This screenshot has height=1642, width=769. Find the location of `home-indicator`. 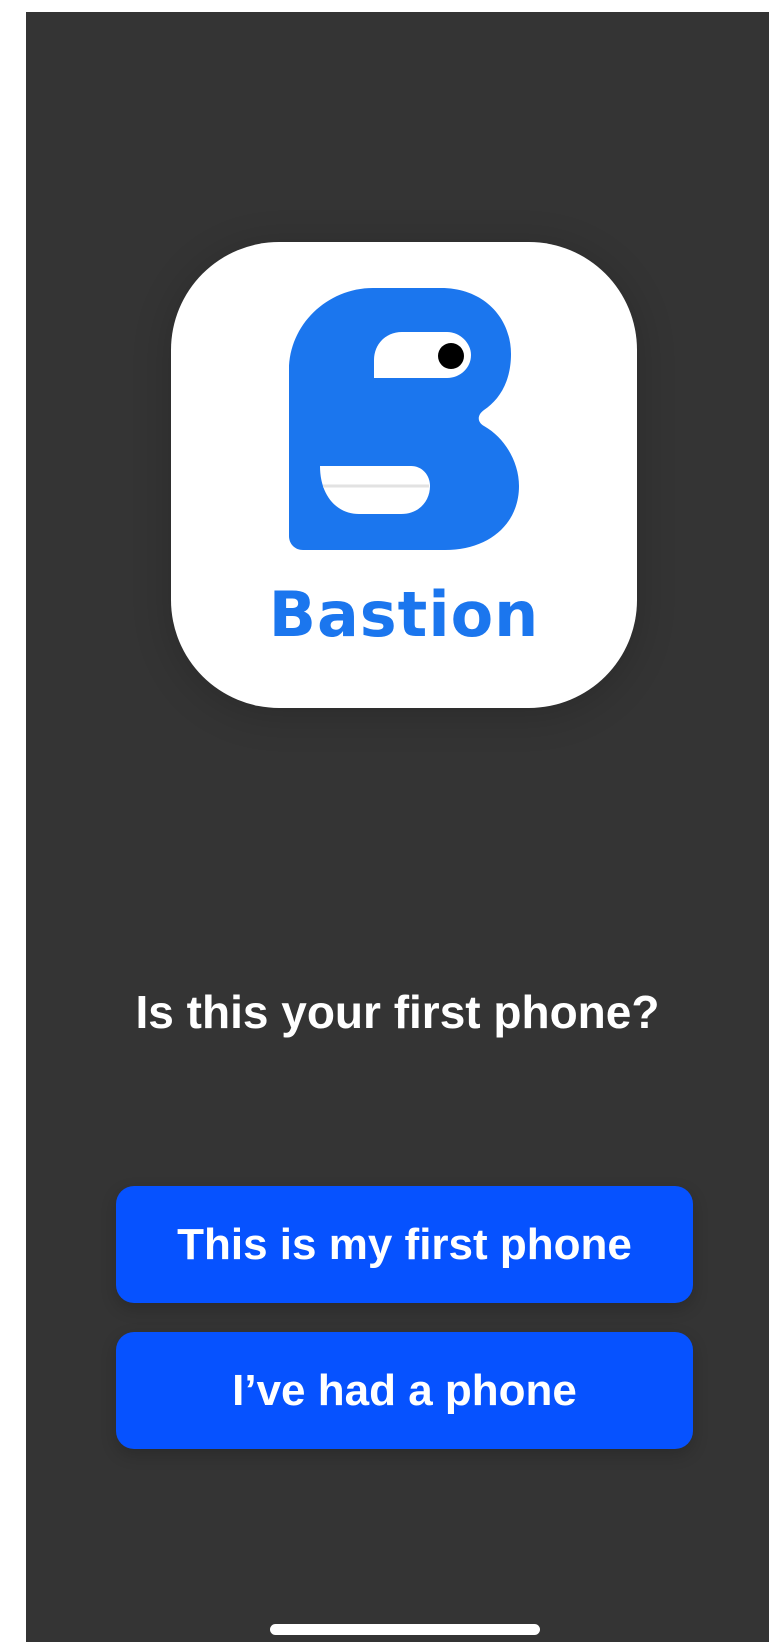

home-indicator is located at coordinates (405, 1629).